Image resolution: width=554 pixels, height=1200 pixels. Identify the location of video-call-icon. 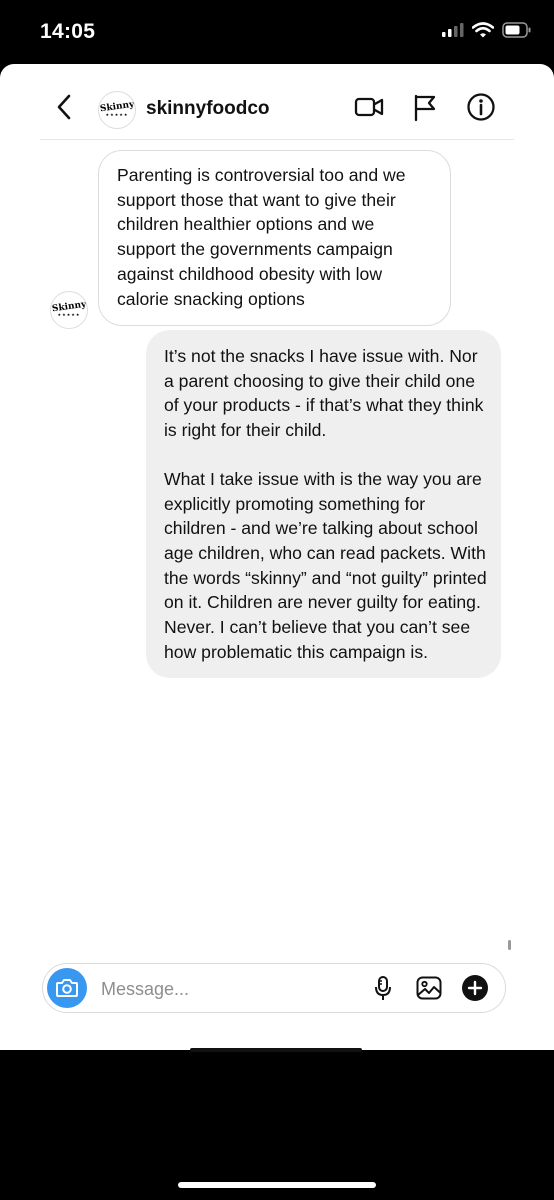
(369, 107).